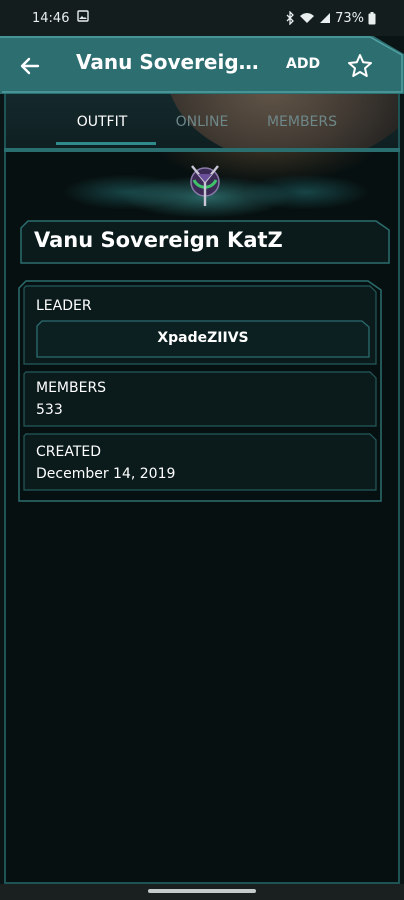 The height and width of the screenshot is (900, 404). I want to click on tab-bar: OUTFIT ONLINE MEMBERS, so click(202, 122).